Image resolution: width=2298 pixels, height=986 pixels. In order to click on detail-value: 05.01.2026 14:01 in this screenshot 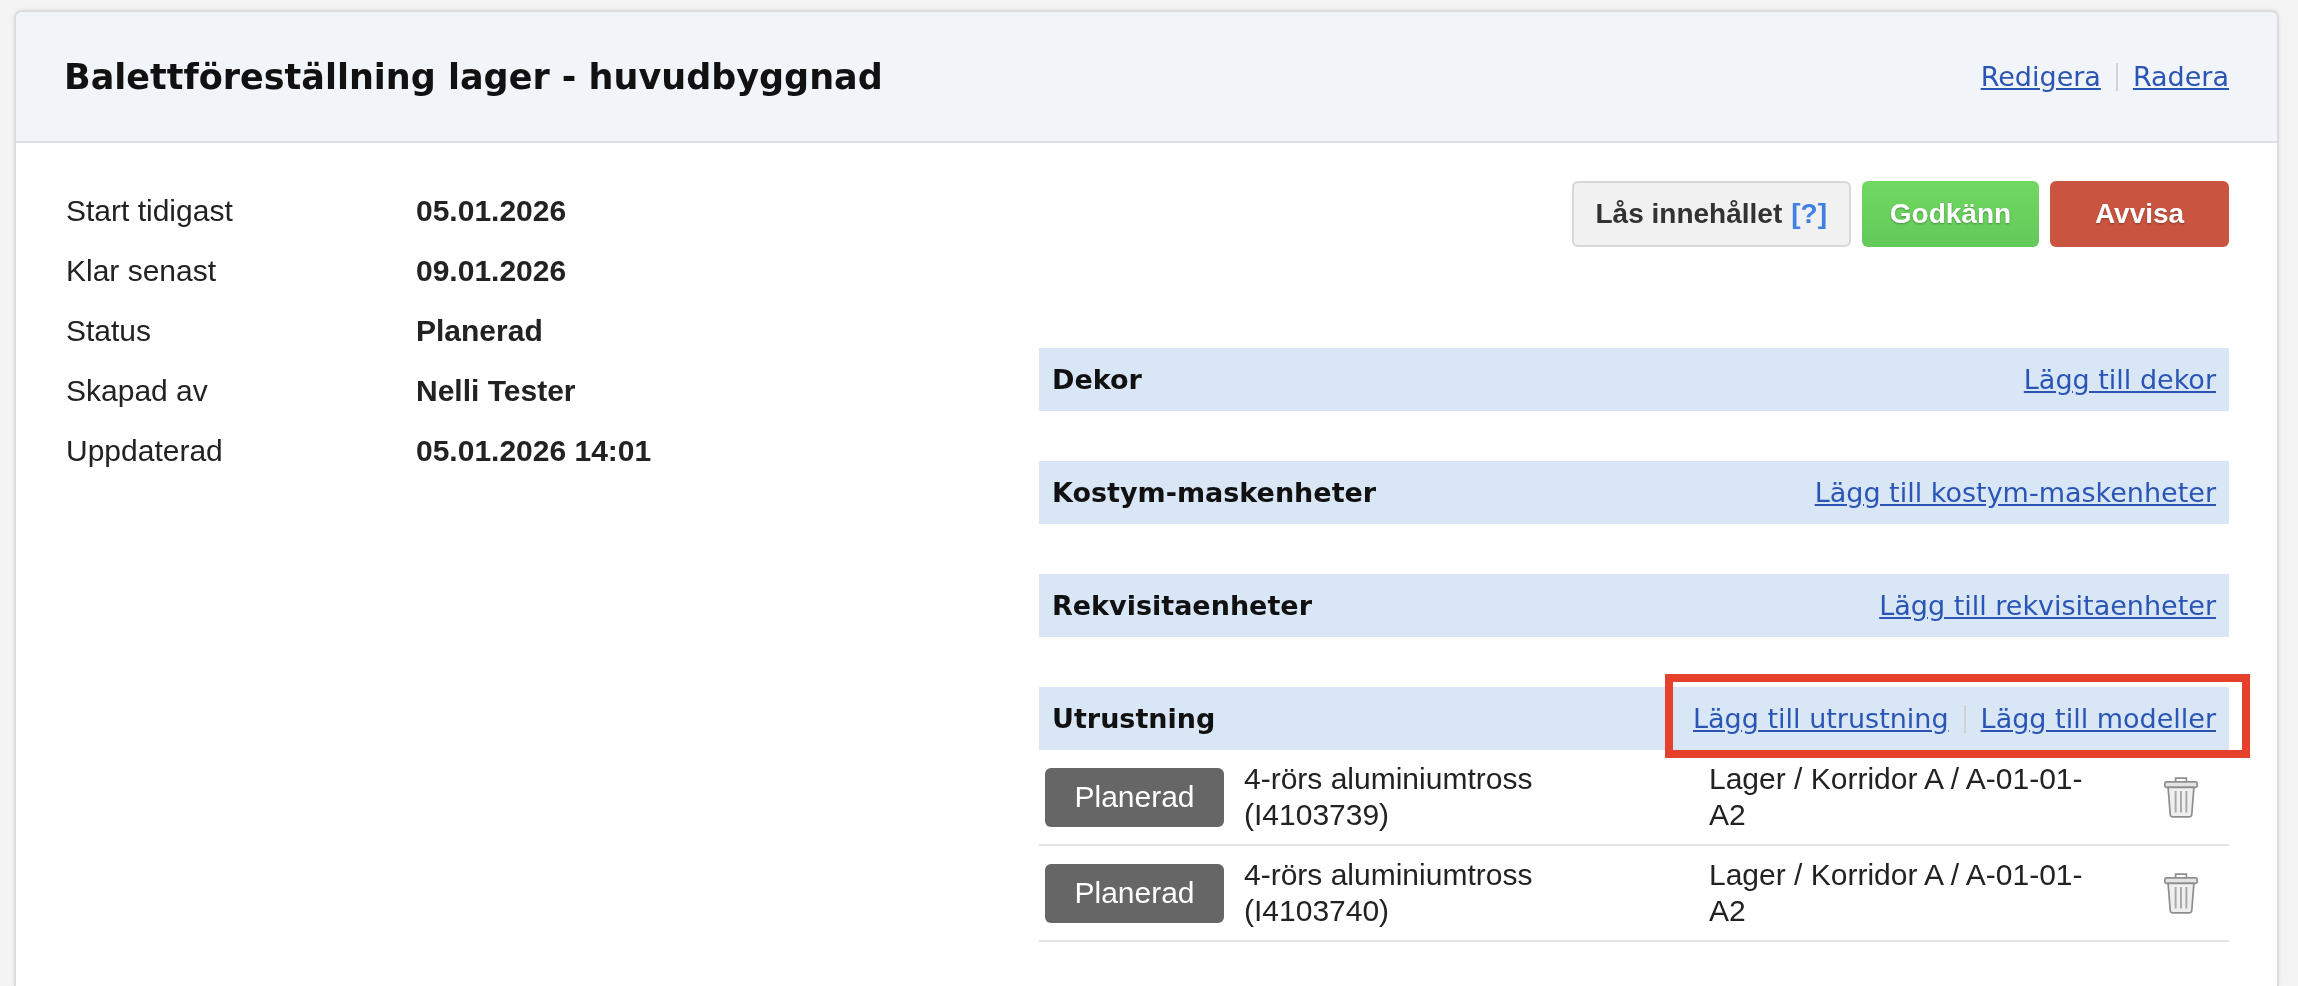, I will do `click(534, 451)`.